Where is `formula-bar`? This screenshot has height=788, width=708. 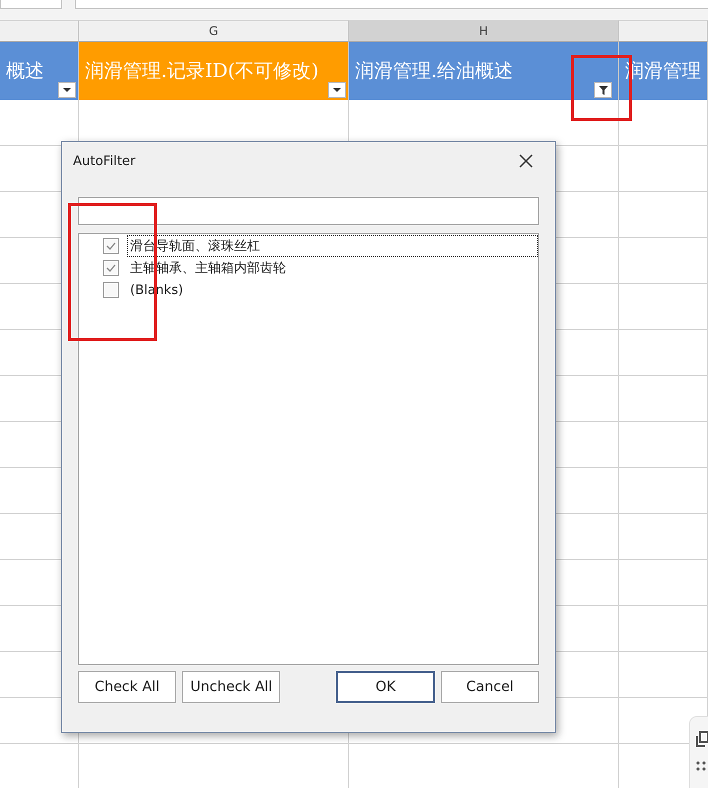 formula-bar is located at coordinates (391, 4).